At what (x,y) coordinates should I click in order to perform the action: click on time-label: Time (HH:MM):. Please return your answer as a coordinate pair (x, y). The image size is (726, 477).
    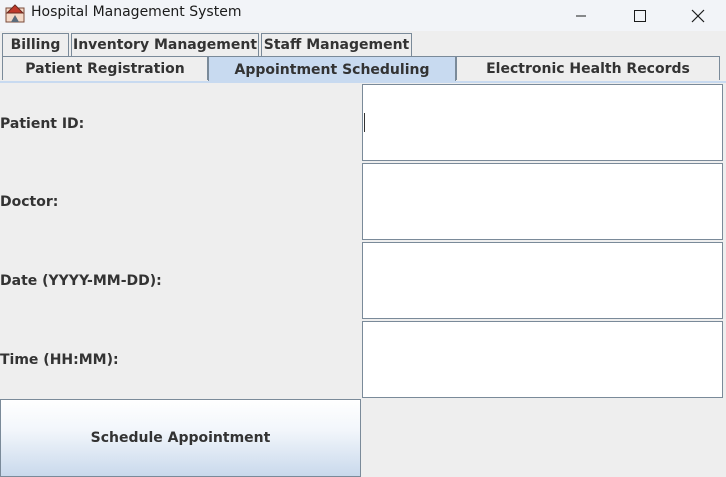
    Looking at the image, I should click on (59, 360).